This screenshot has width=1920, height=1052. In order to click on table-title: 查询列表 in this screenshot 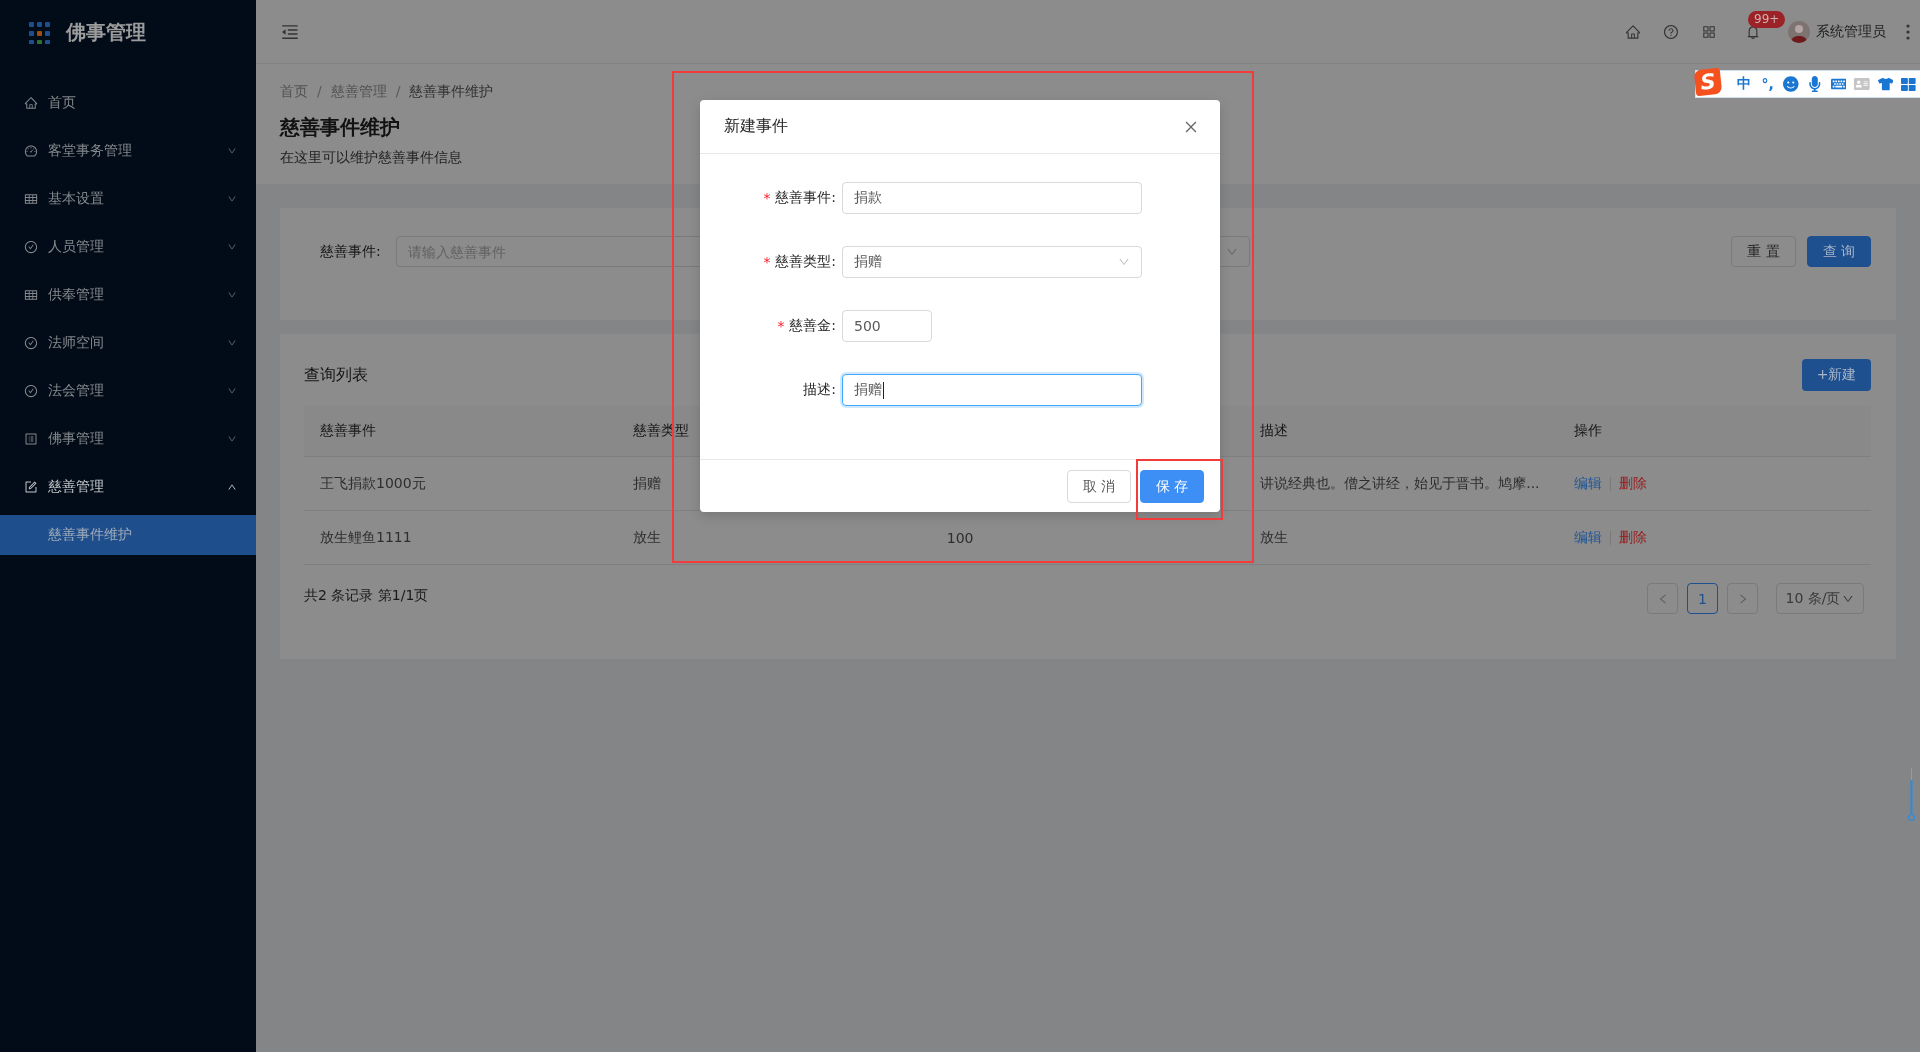, I will do `click(336, 375)`.